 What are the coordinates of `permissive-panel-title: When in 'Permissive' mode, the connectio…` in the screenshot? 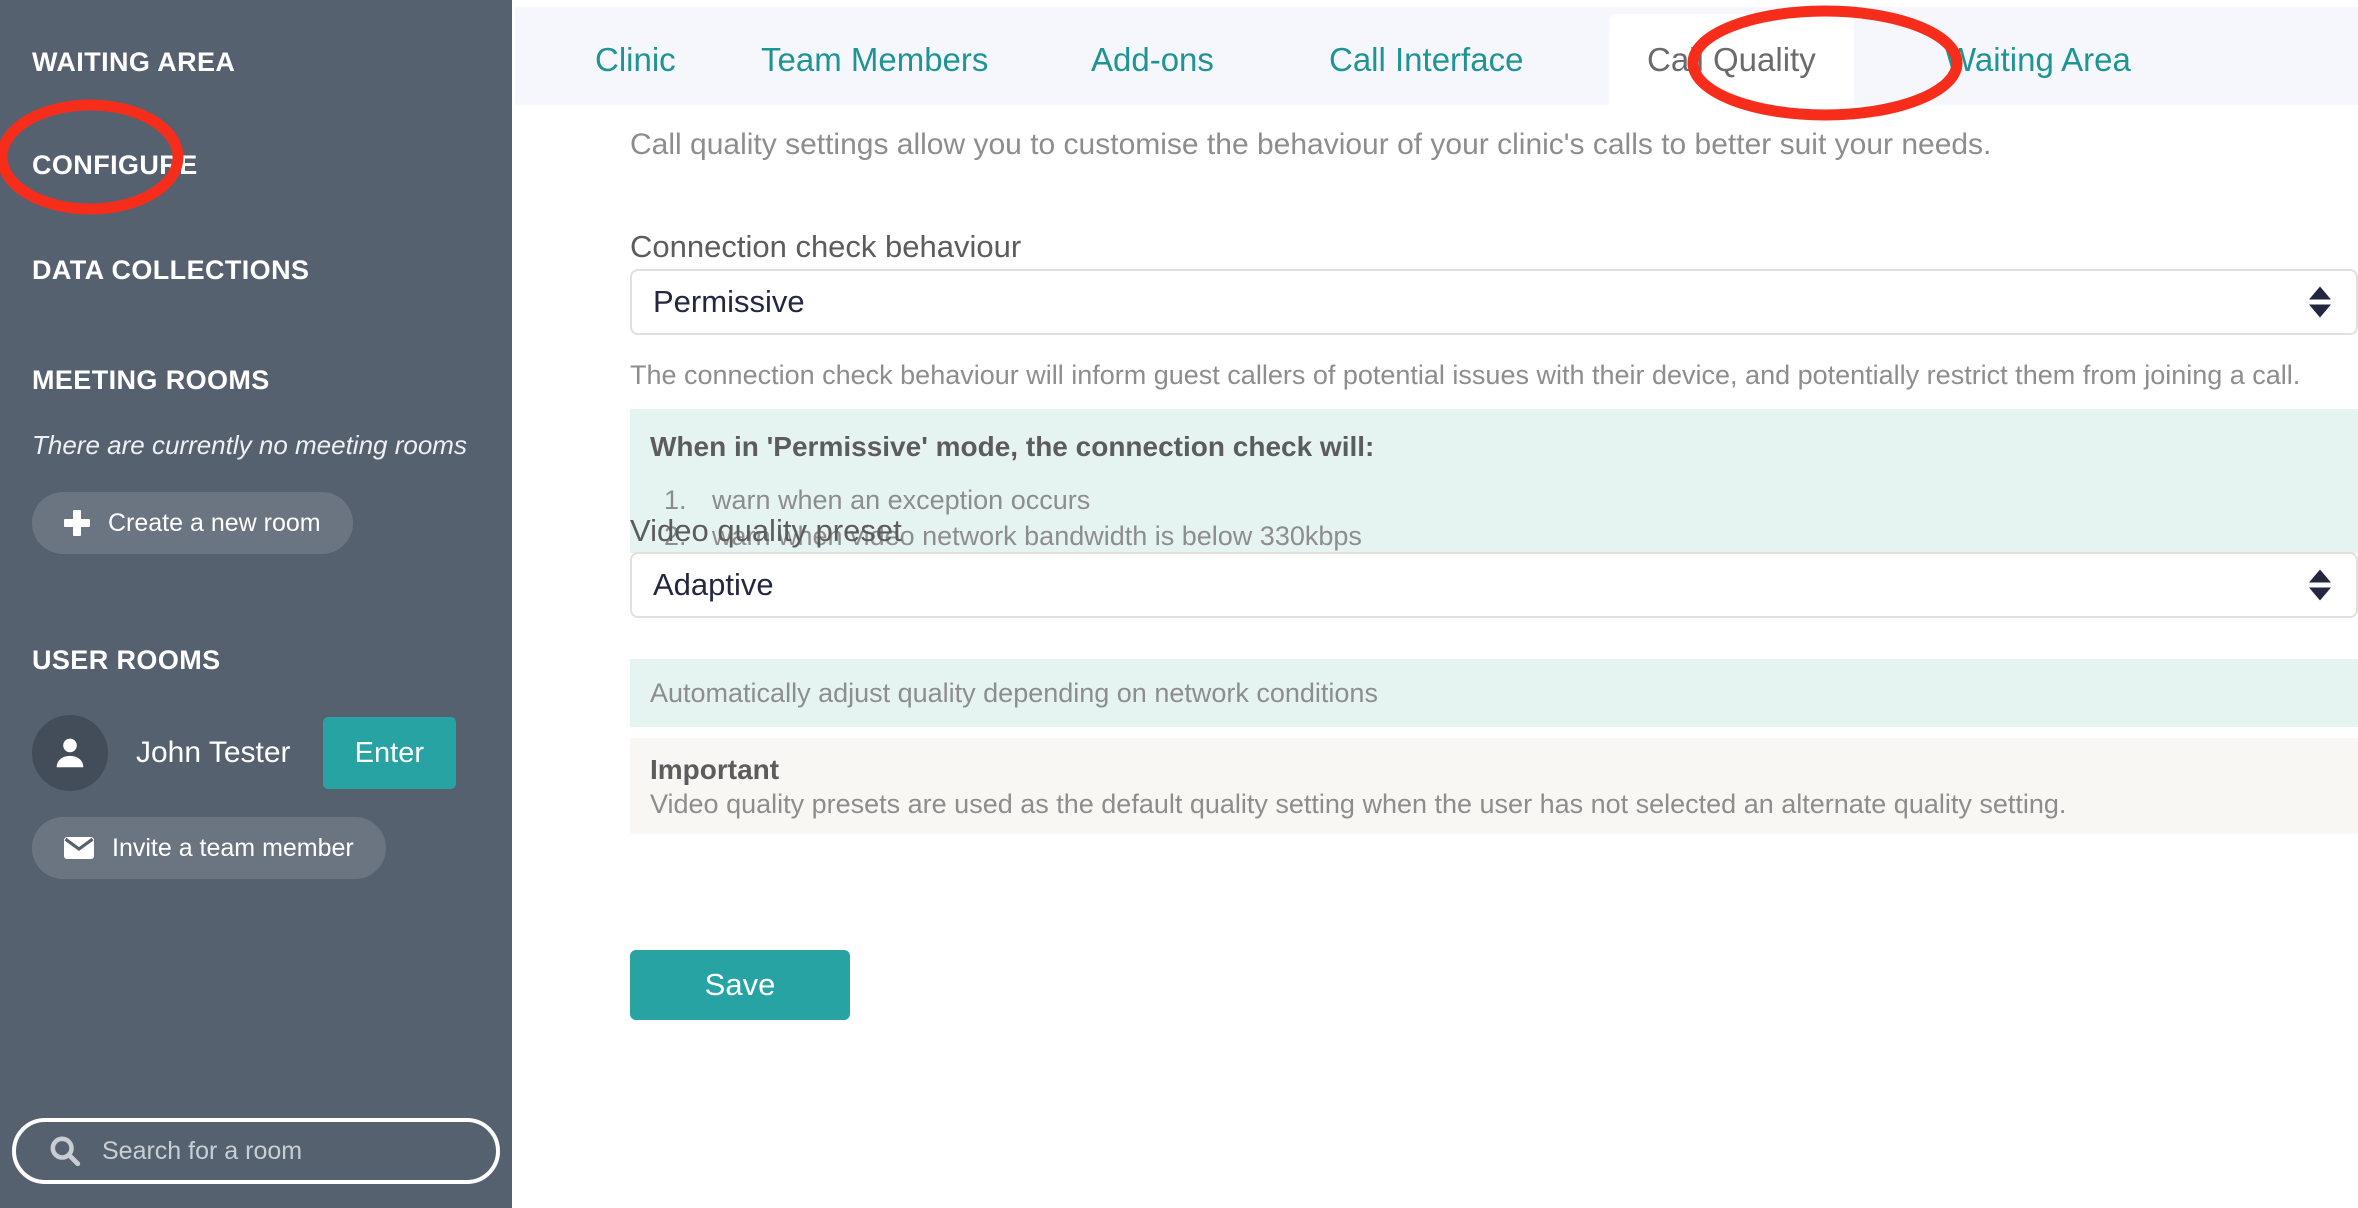 It's located at (1012, 446).